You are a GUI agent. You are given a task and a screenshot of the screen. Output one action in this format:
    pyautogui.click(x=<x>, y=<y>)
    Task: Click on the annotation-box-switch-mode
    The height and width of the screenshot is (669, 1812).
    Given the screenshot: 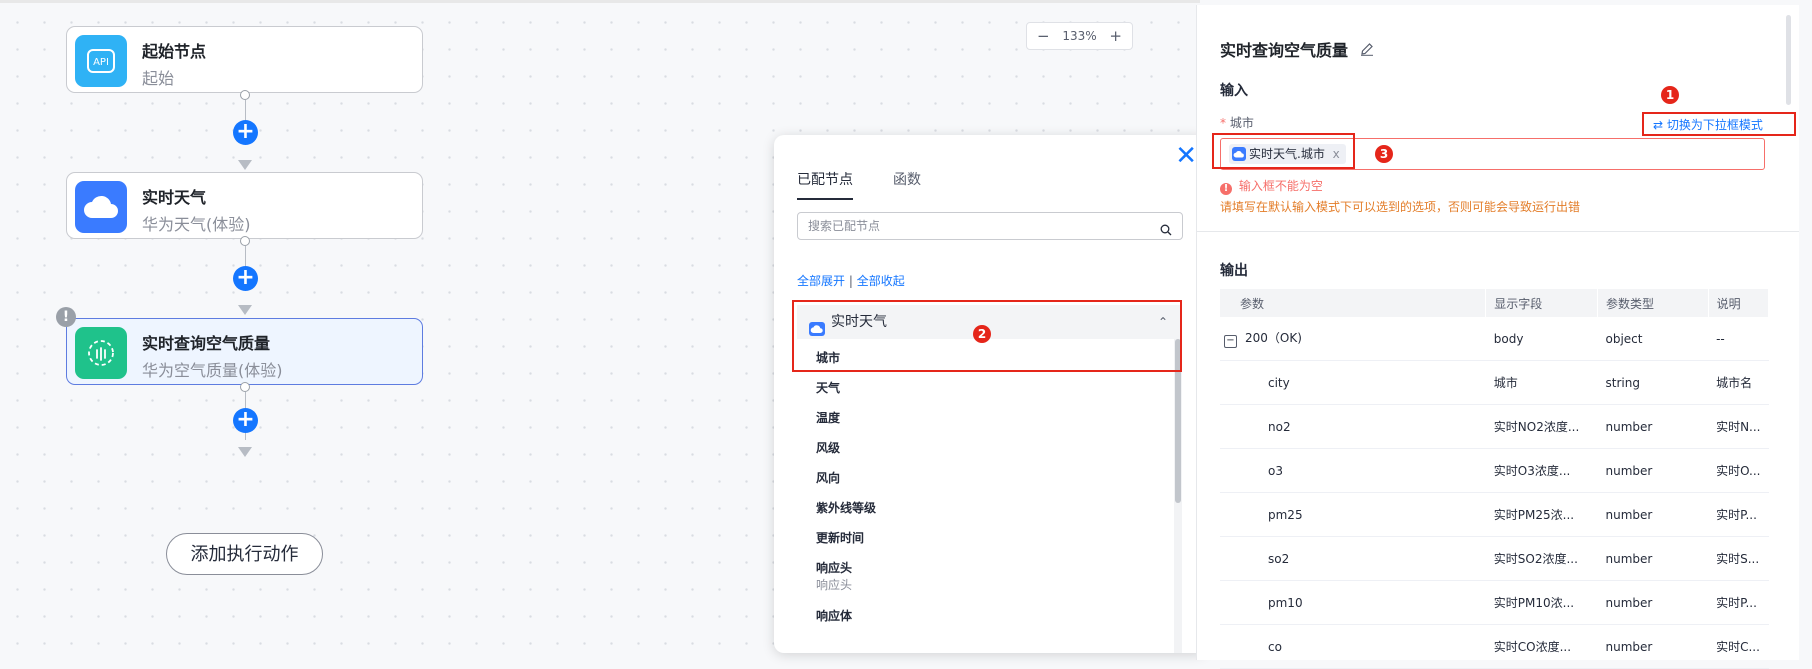 What is the action you would take?
    pyautogui.click(x=1719, y=124)
    